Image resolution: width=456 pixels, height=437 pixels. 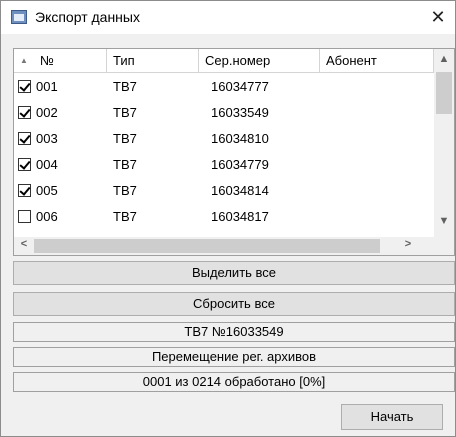 What do you see at coordinates (19, 17) in the screenshot?
I see `app-window-icon` at bounding box center [19, 17].